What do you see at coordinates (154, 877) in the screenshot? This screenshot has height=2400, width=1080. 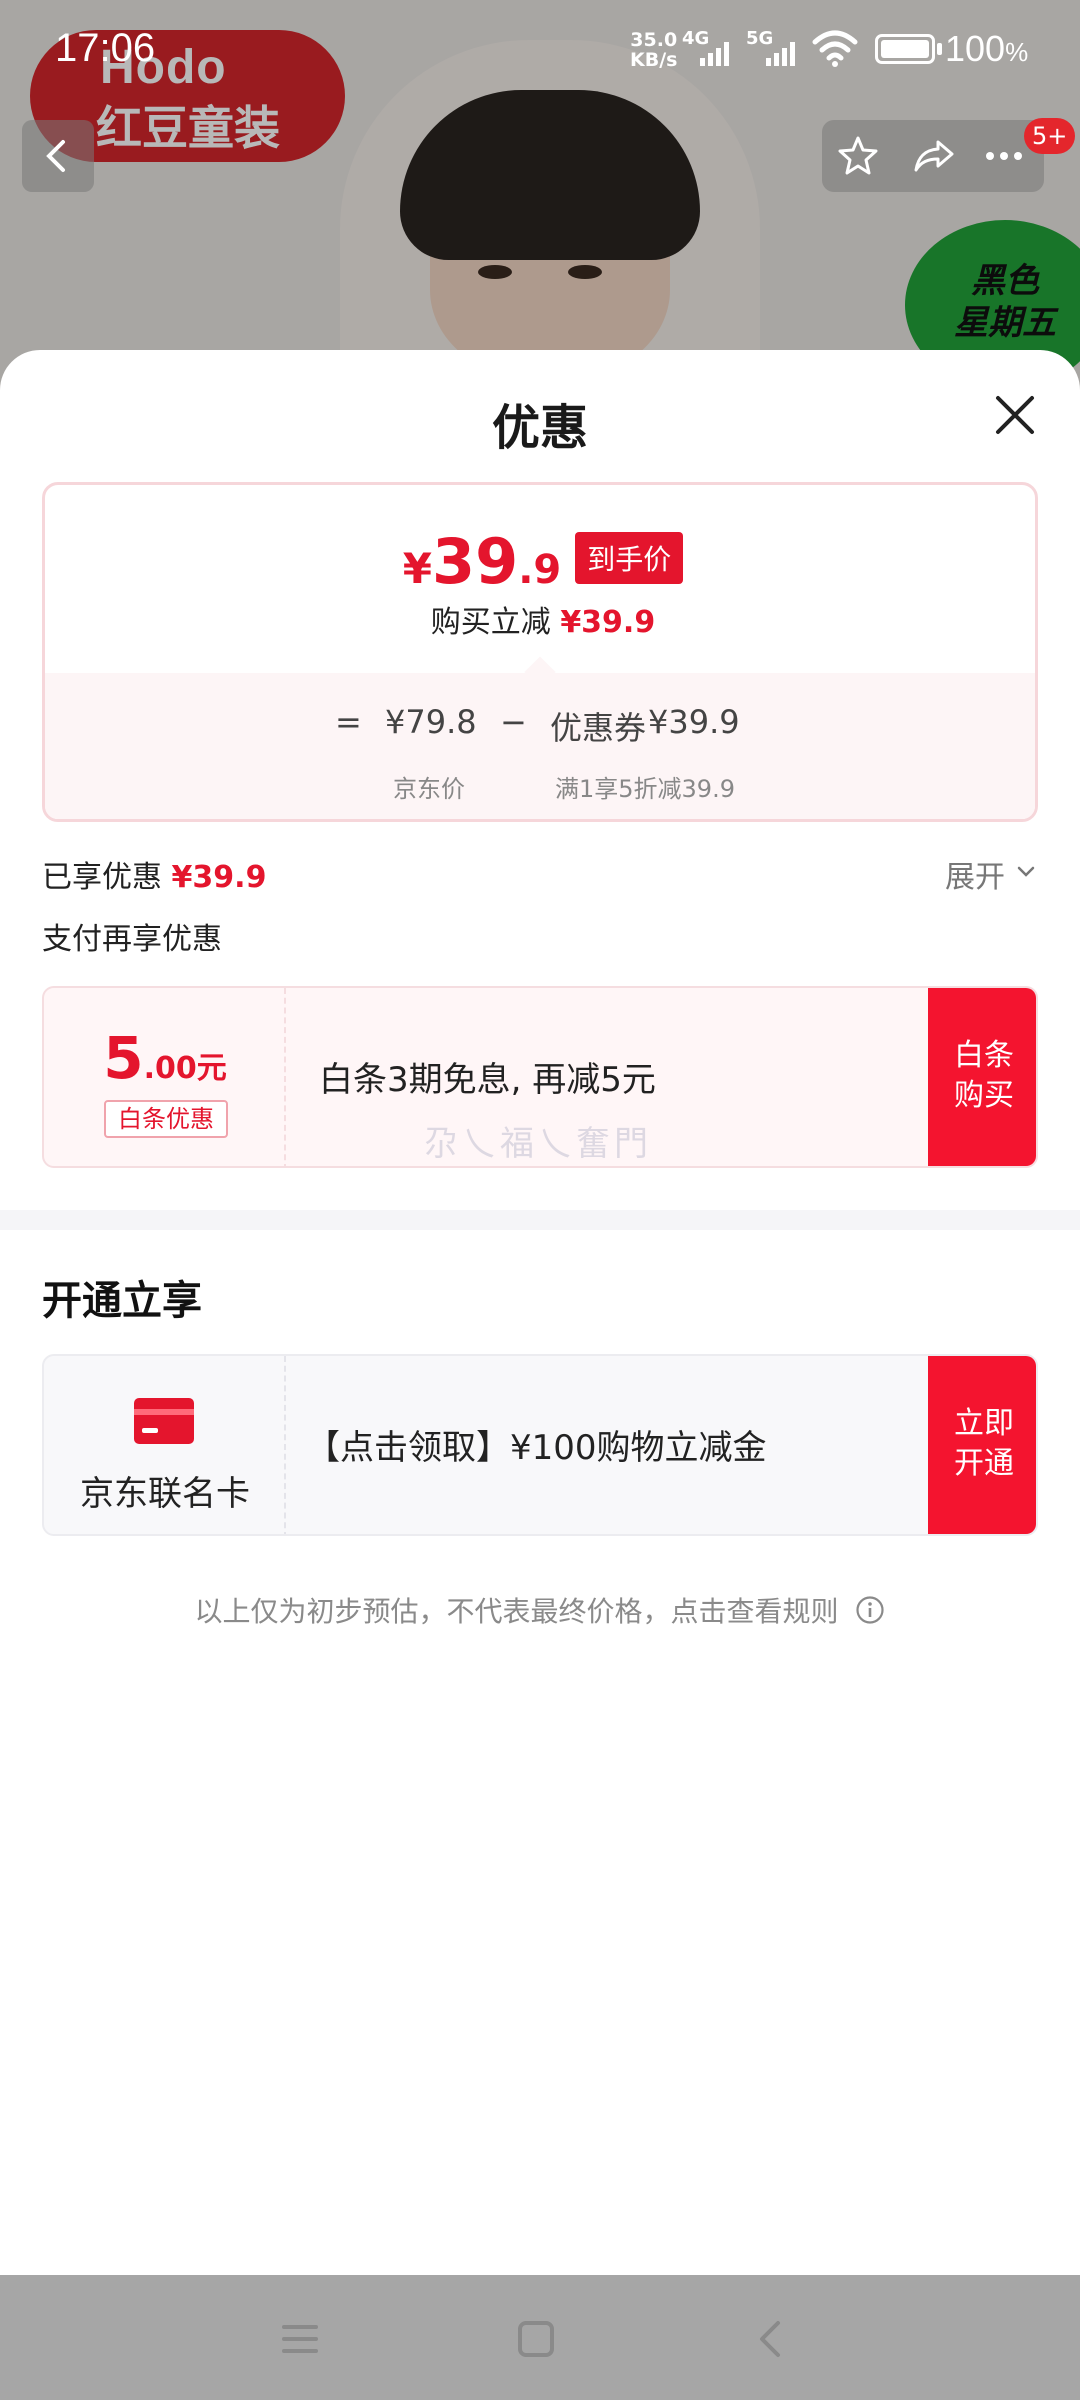 I see `enjoyed-discount: 已享优惠 ¥39.9` at bounding box center [154, 877].